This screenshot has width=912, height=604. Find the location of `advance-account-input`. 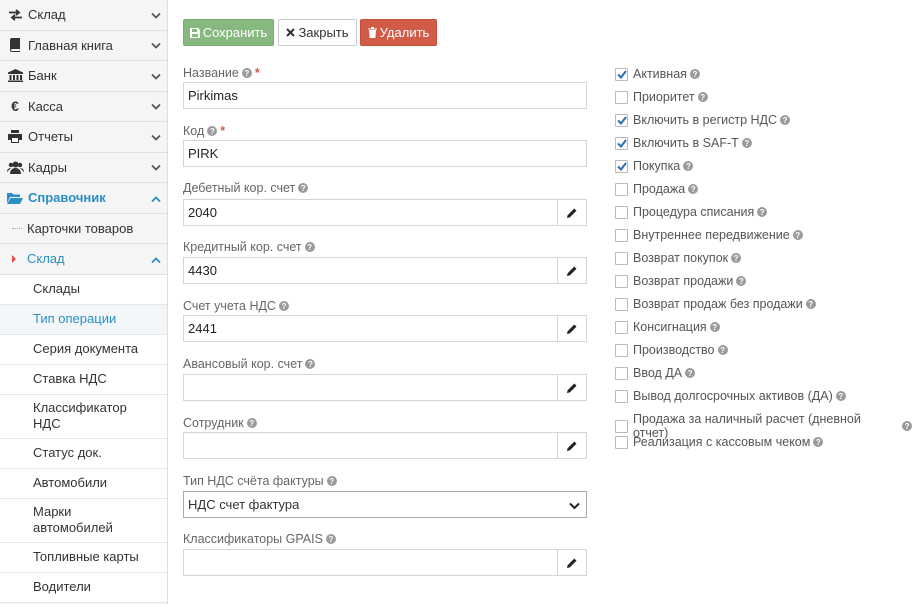

advance-account-input is located at coordinates (370, 387).